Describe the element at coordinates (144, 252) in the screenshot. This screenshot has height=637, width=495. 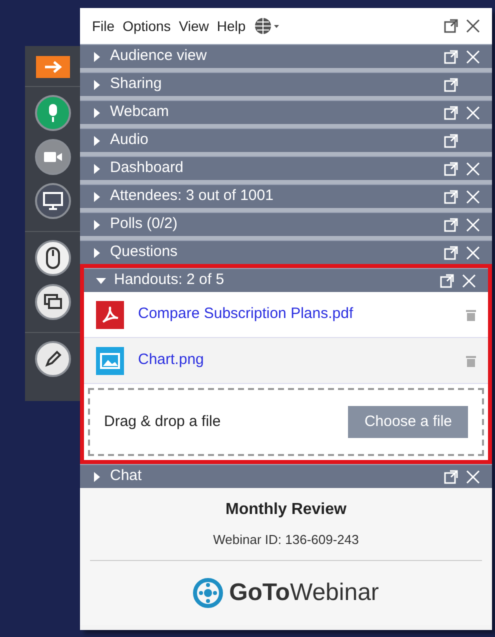
I see `section-title: Questions` at that location.